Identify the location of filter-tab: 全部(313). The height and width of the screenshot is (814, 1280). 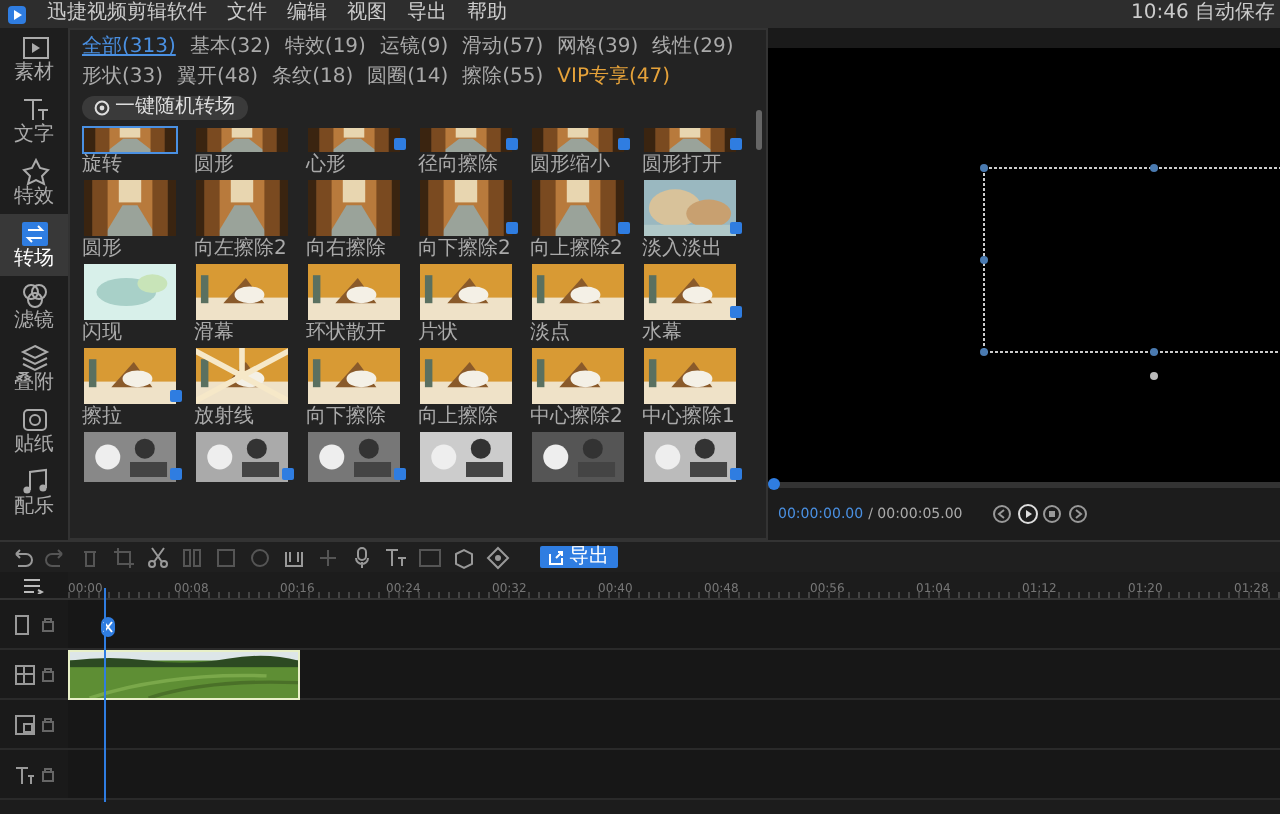
(129, 48).